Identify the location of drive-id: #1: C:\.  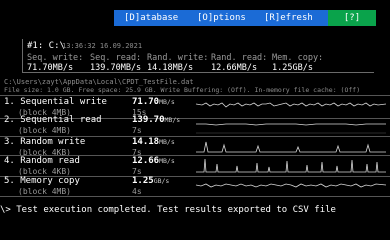
(46, 46).